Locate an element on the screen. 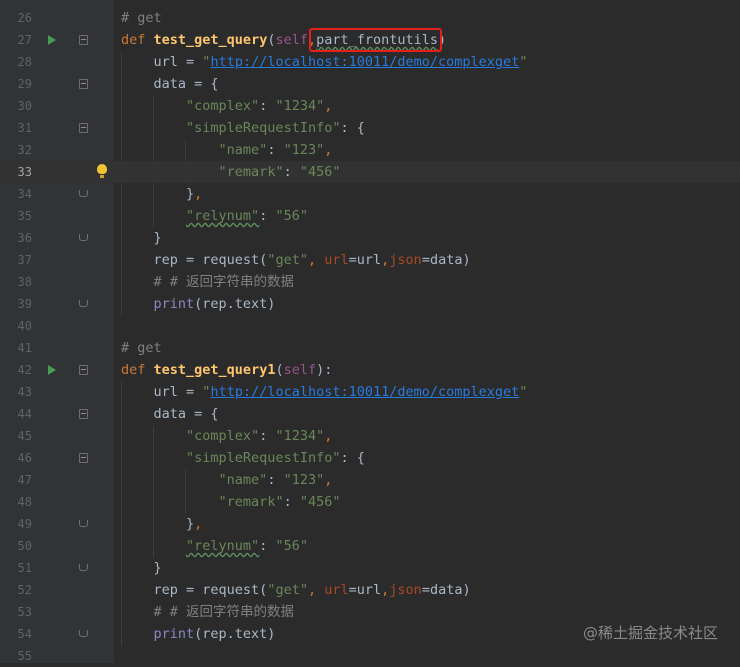 The image size is (740, 667). annotation-highlight-box is located at coordinates (375, 40).